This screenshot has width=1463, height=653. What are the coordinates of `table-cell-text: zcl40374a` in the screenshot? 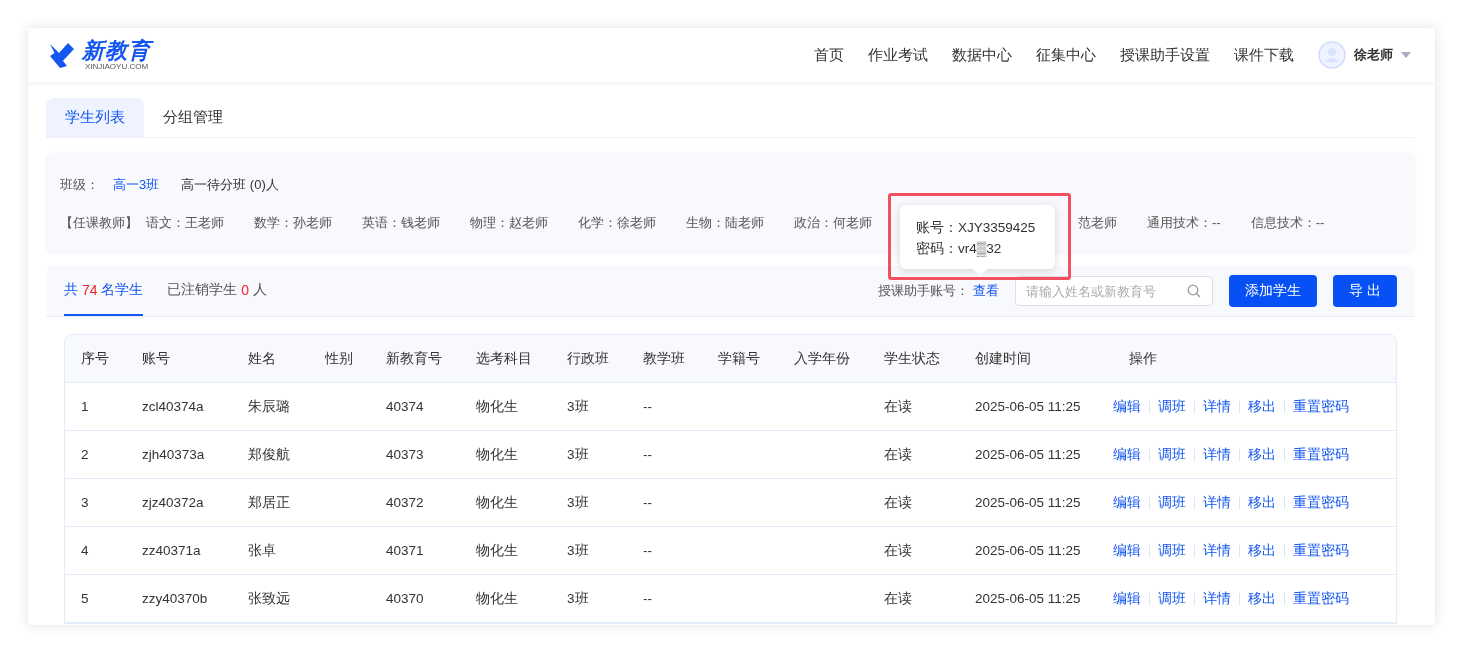 It's located at (173, 406).